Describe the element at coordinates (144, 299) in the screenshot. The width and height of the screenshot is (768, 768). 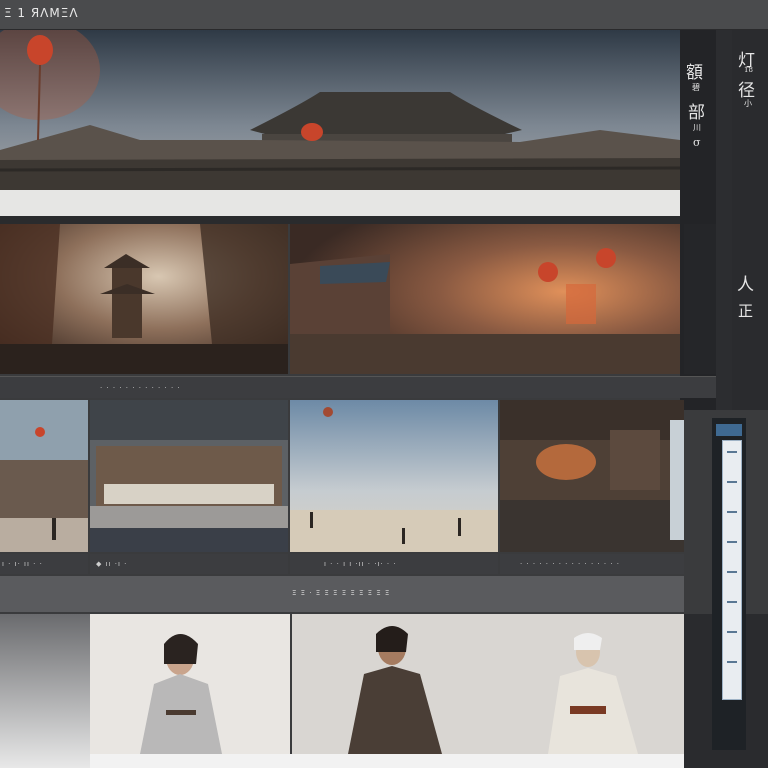
I see `gallery-image-pagoda` at that location.